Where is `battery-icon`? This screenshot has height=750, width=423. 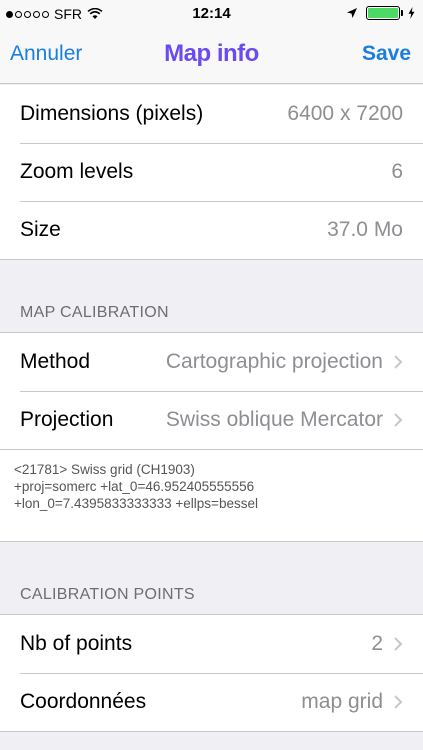 battery-icon is located at coordinates (384, 13).